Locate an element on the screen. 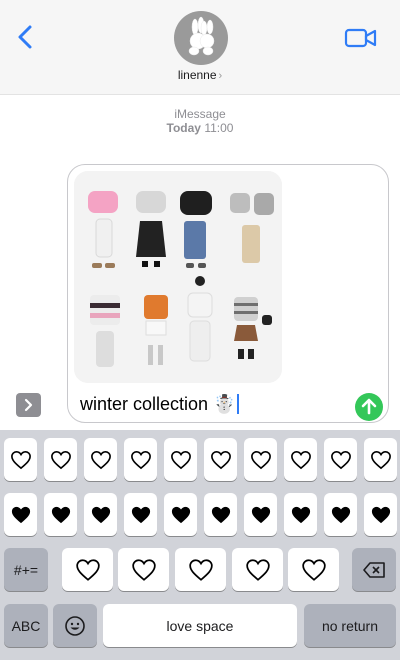 The image size is (400, 660). symbols-key: #+= is located at coordinates (26, 569).